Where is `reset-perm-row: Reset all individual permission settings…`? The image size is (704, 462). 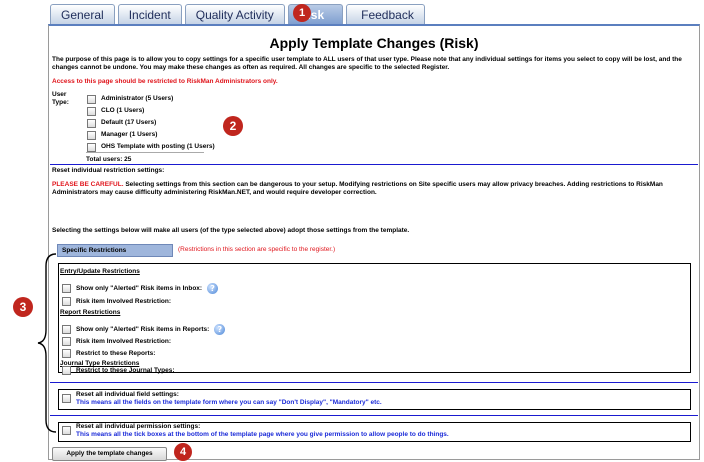 reset-perm-row: Reset all individual permission settings… is located at coordinates (255, 431).